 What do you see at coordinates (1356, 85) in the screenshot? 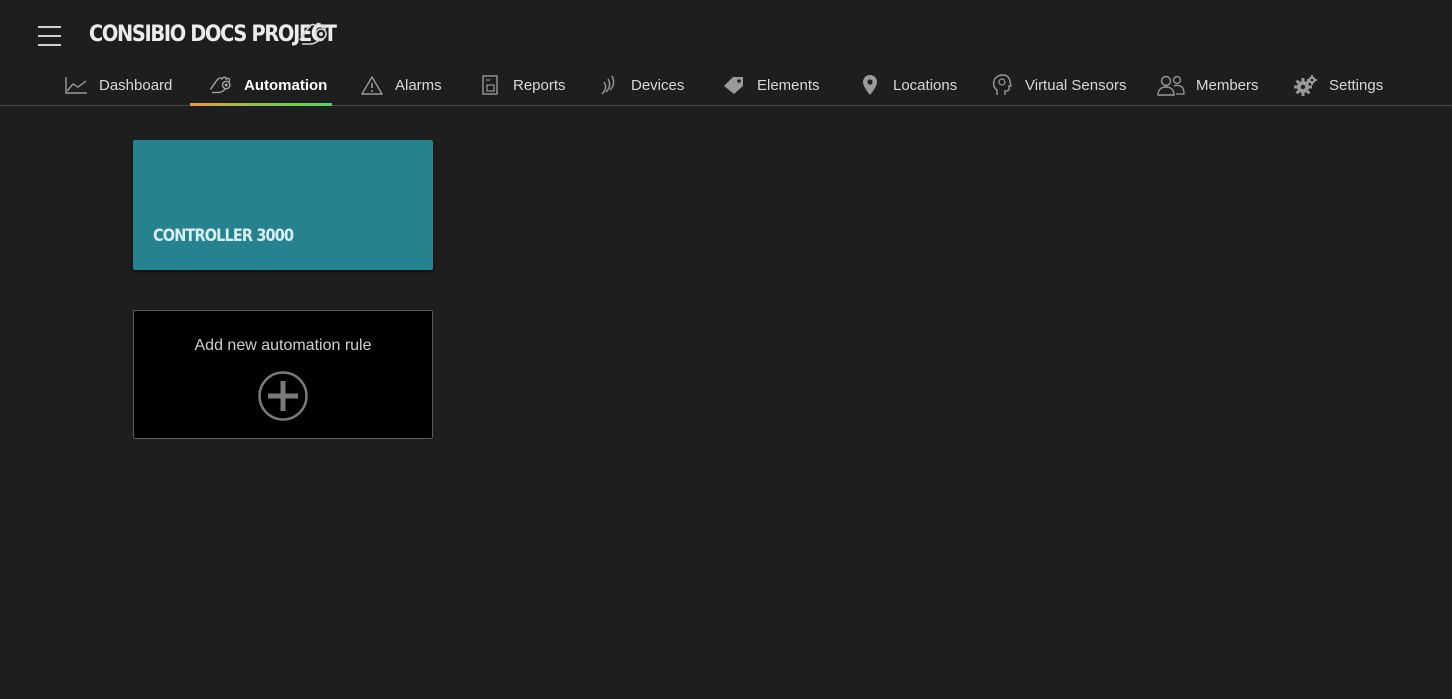
I see `tab-label: Settings` at bounding box center [1356, 85].